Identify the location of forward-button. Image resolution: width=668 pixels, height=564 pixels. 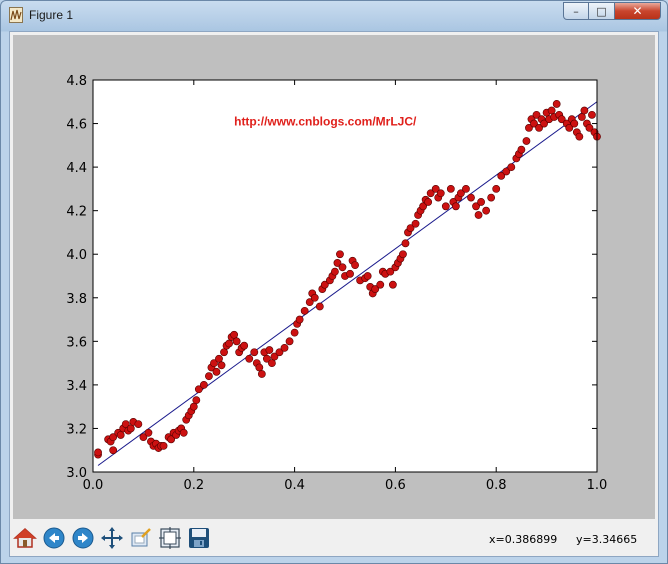
(83, 538).